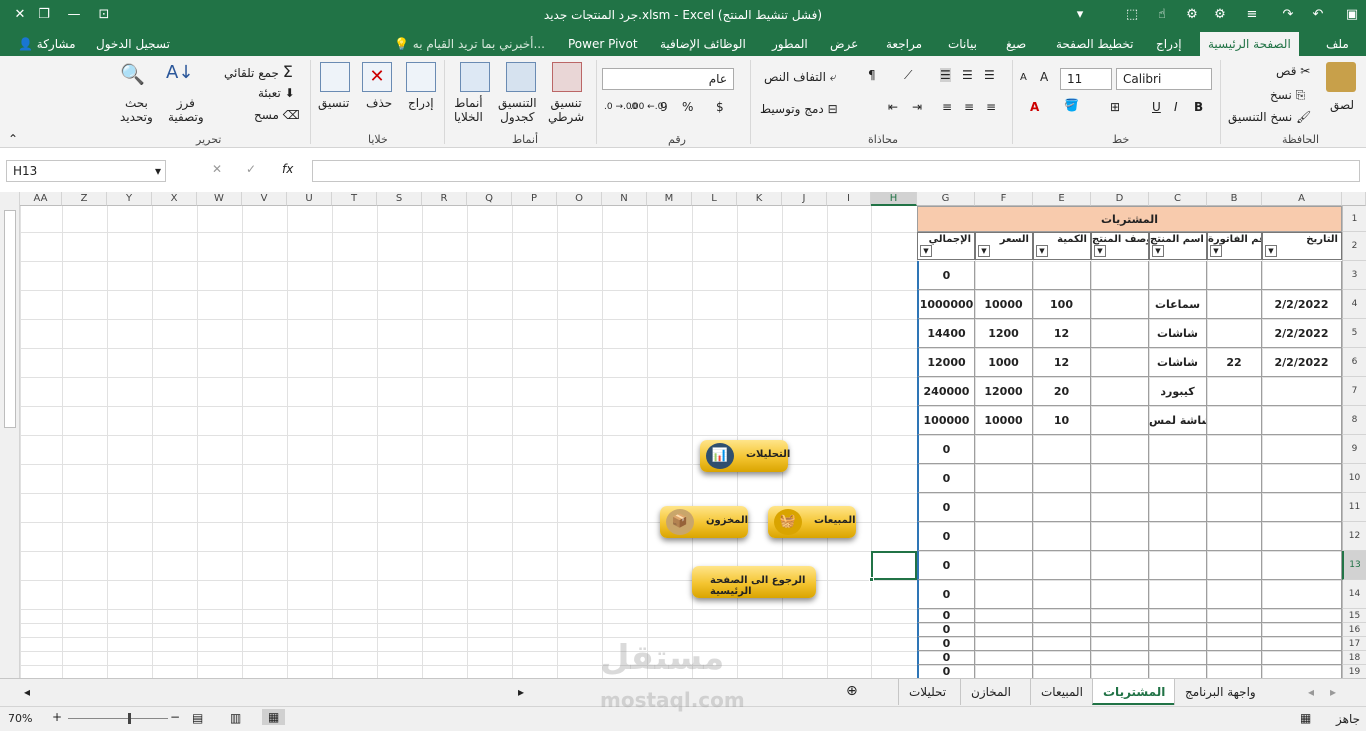  Describe the element at coordinates (1061, 692) in the screenshot. I see `sheet-tab-sales: المبيعات` at that location.